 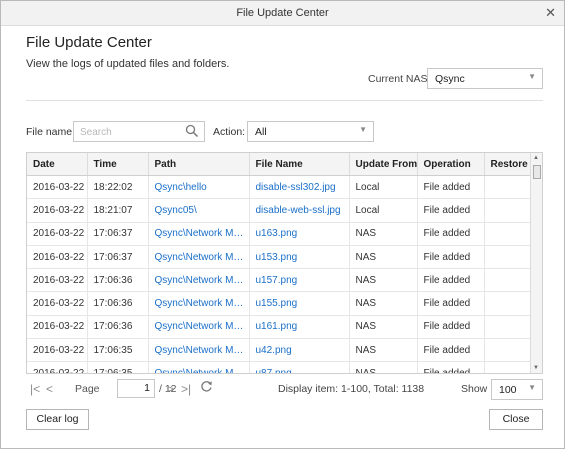 What do you see at coordinates (351, 389) in the screenshot?
I see `display-info: Display item: 1-100, Total: 1138` at bounding box center [351, 389].